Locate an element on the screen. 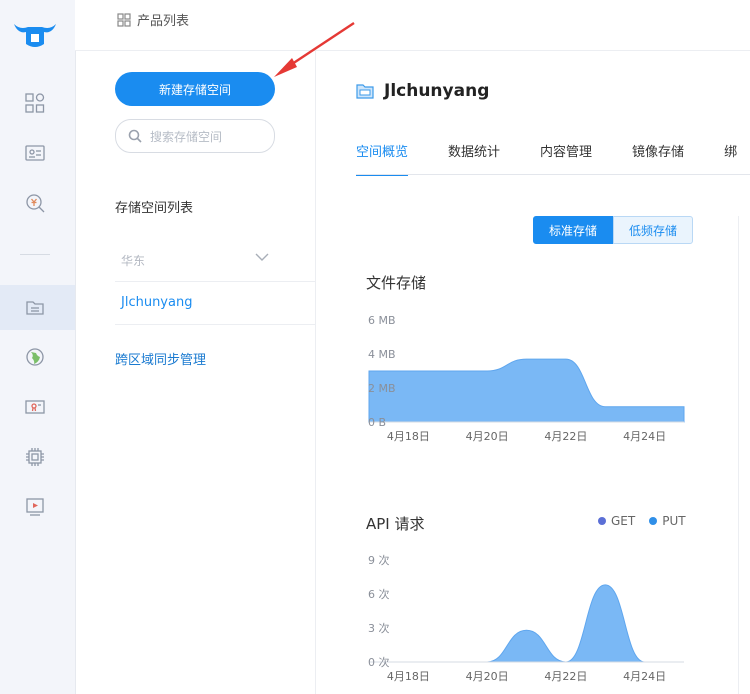  api-y-tick-label: 0 次 is located at coordinates (379, 662).